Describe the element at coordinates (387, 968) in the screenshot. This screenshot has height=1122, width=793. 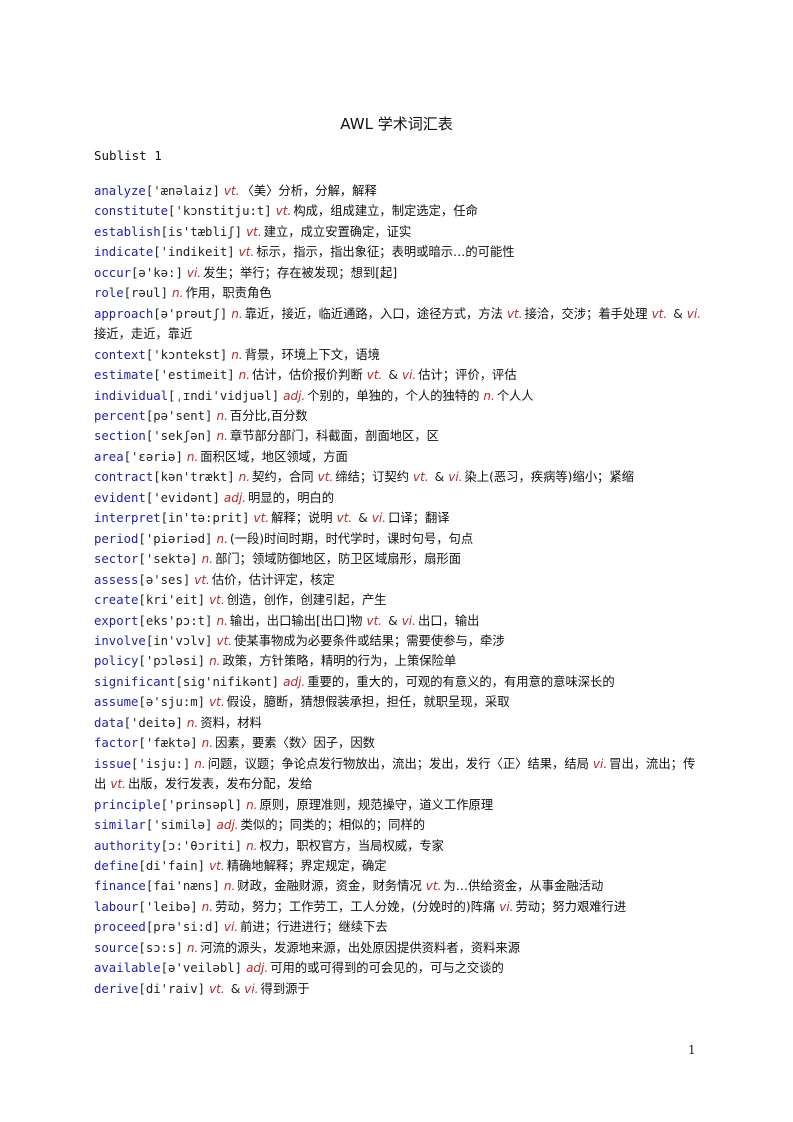
I see `definition: 可用的或可得到的可会见的，可与之交谈的` at that location.